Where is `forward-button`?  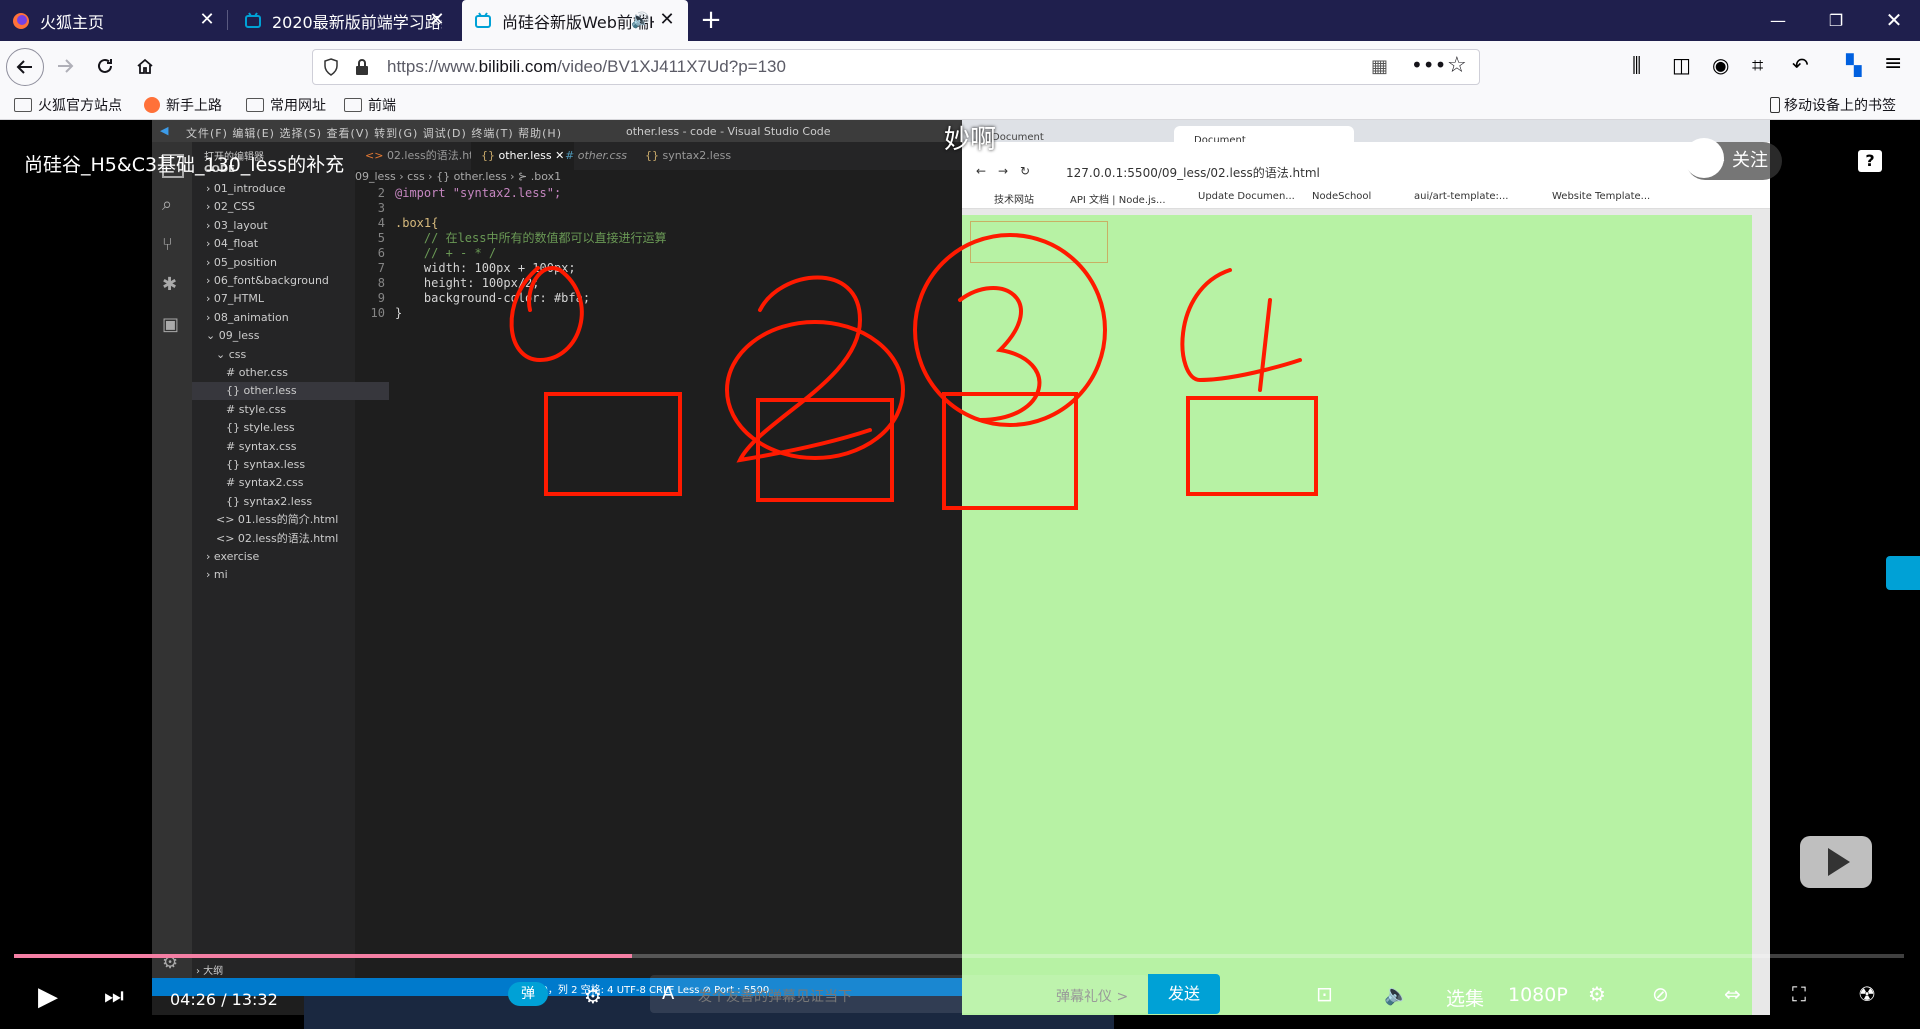
forward-button is located at coordinates (65, 66).